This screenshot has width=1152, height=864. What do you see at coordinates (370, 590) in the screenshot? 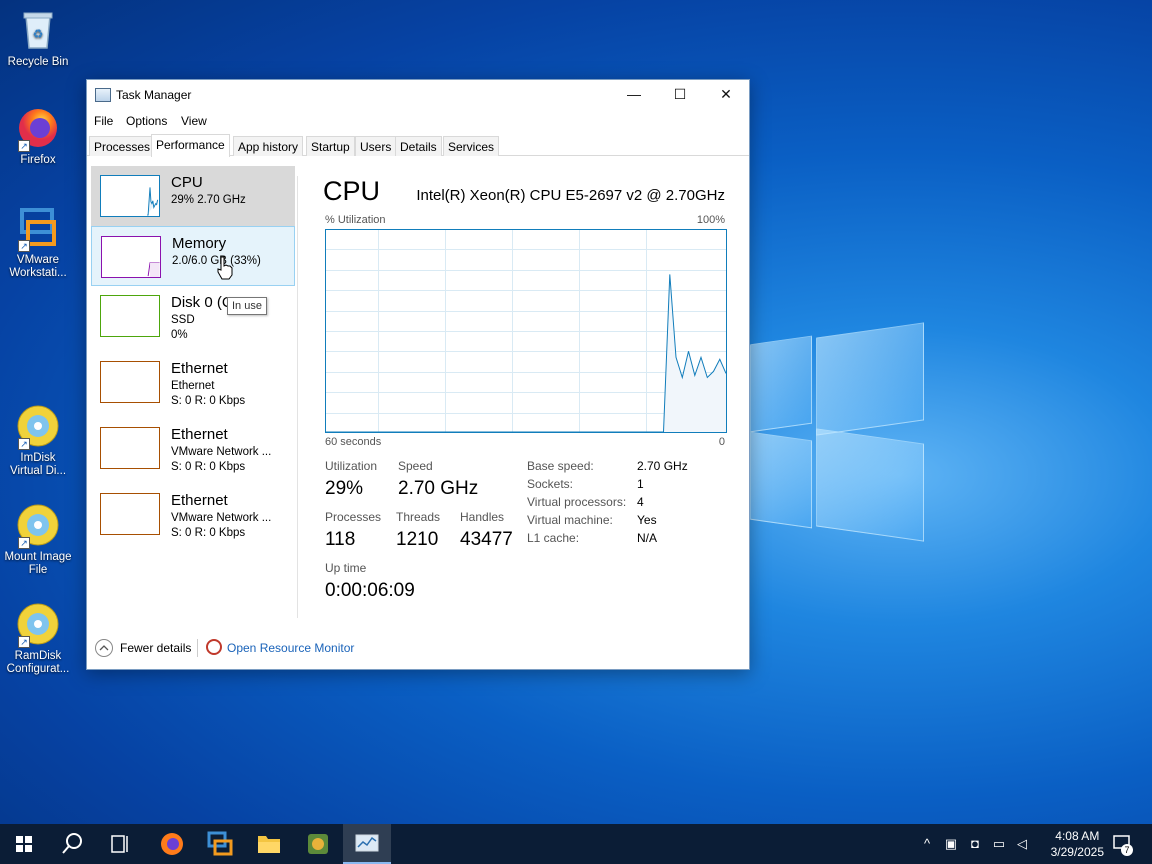
I see `uptime-value: 0:00:06:09` at bounding box center [370, 590].